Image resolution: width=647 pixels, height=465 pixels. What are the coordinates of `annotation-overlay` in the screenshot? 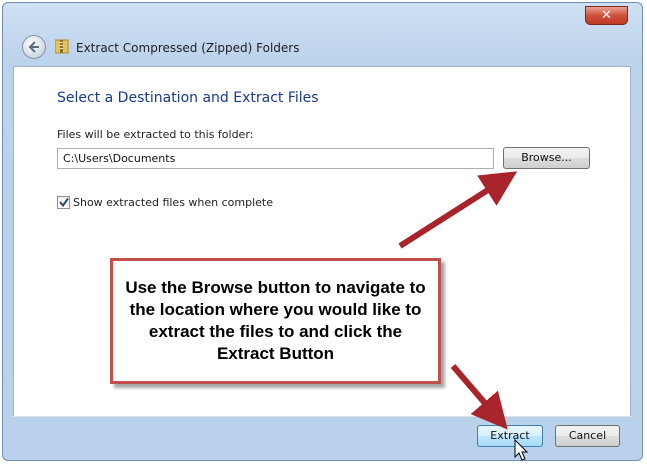 It's located at (463, 316).